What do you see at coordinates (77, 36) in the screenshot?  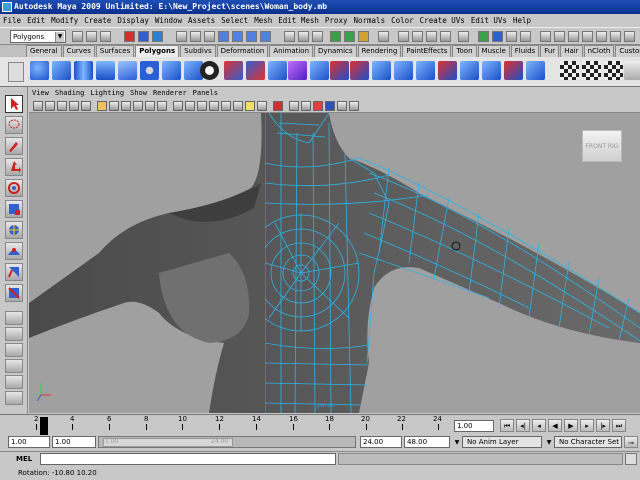 I see `new-scene-icon` at bounding box center [77, 36].